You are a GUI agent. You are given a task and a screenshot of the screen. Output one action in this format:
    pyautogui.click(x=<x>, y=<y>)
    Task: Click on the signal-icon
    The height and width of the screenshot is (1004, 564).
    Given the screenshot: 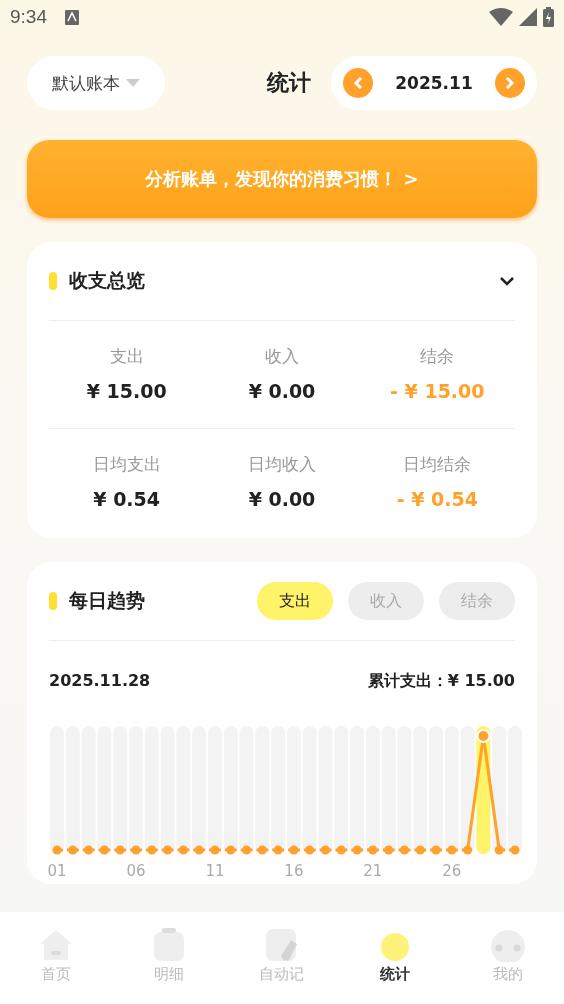 What is the action you would take?
    pyautogui.click(x=528, y=17)
    